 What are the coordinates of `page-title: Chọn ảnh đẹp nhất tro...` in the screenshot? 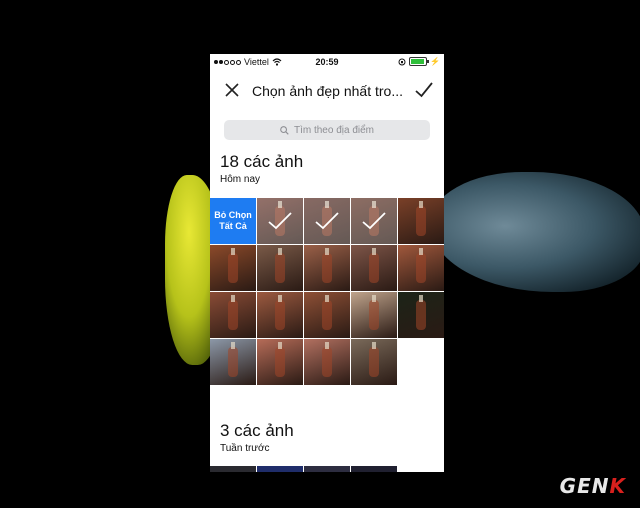 It's located at (327, 91).